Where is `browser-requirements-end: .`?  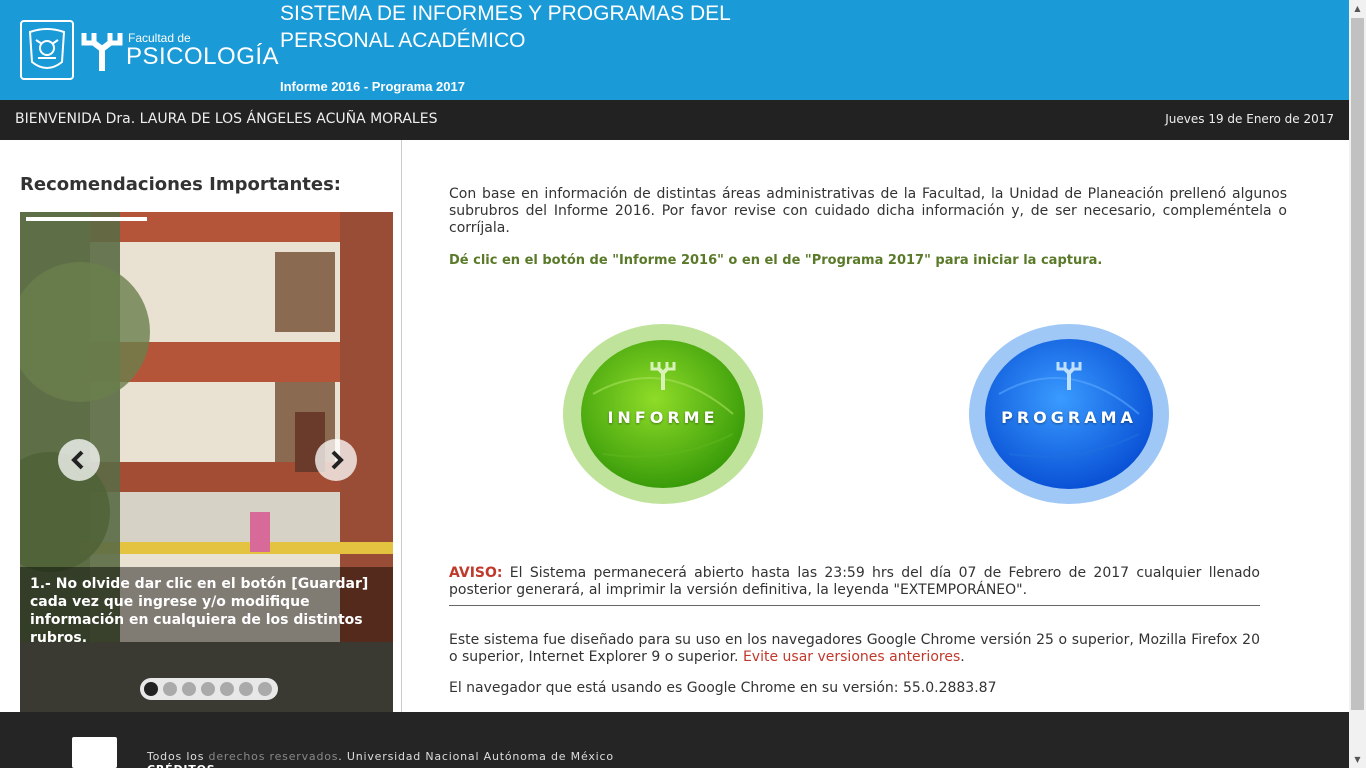
browser-requirements-end: . is located at coordinates (962, 657).